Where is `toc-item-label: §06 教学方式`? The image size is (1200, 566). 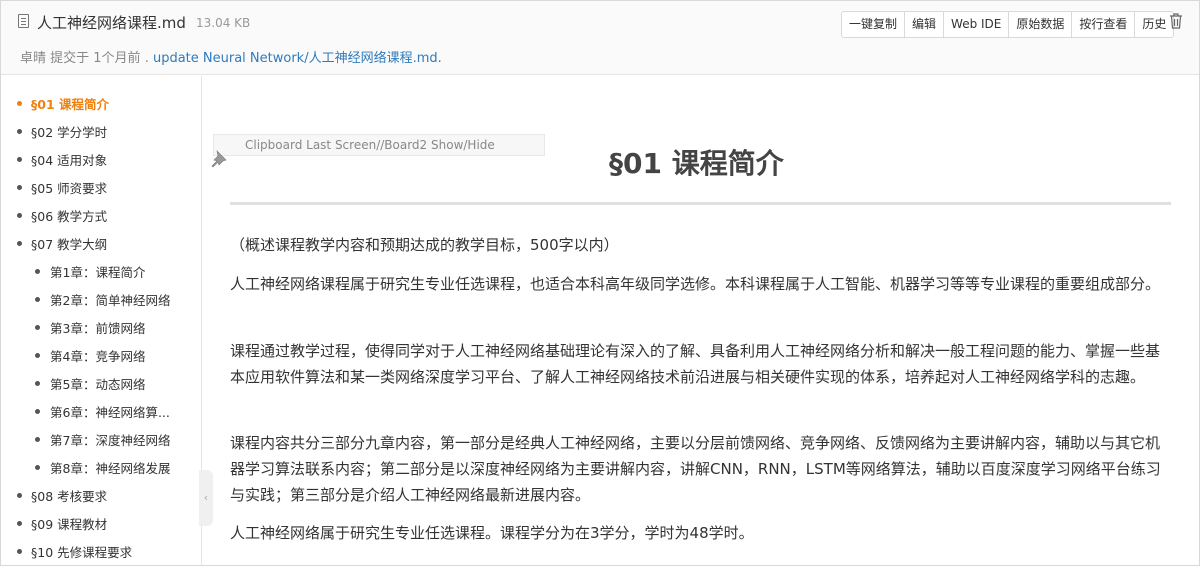 toc-item-label: §06 教学方式 is located at coordinates (69, 216).